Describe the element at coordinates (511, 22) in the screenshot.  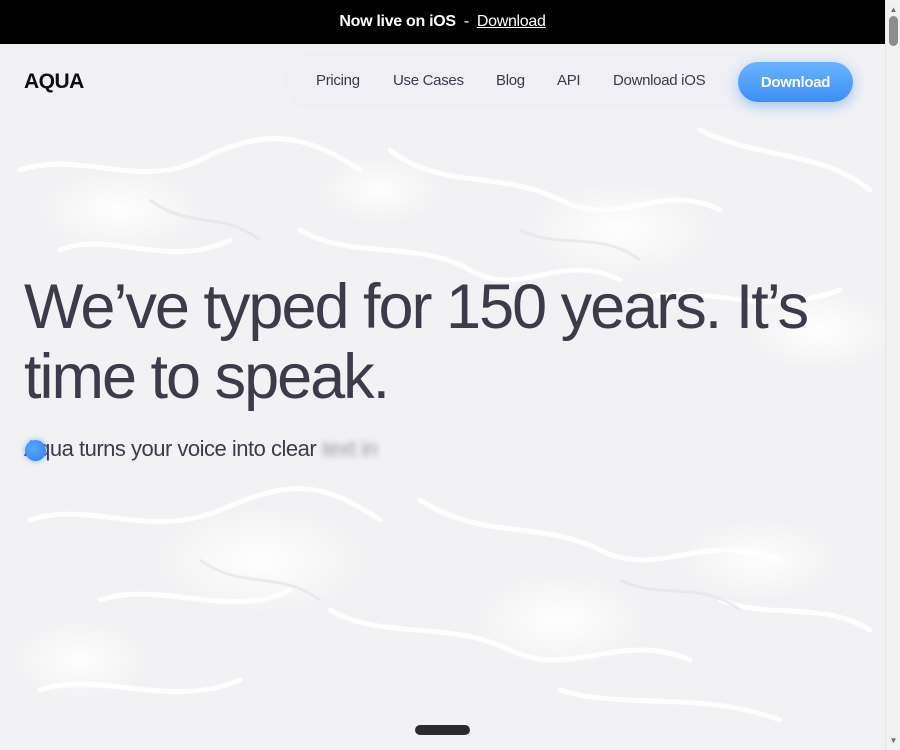
I see `announcement-download-link: Download` at that location.